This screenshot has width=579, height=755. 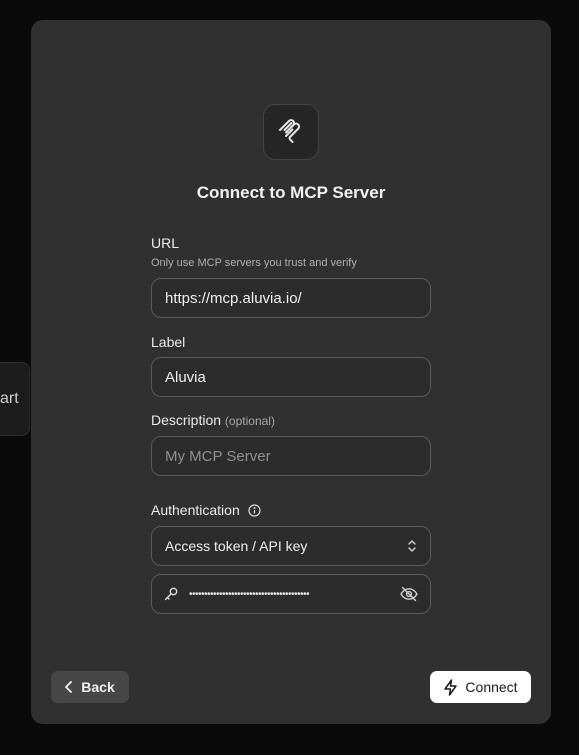 I want to click on description-label-text: Description, so click(x=186, y=420).